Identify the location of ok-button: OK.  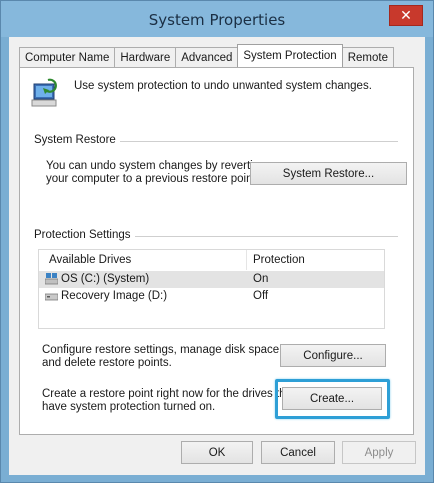
(217, 452).